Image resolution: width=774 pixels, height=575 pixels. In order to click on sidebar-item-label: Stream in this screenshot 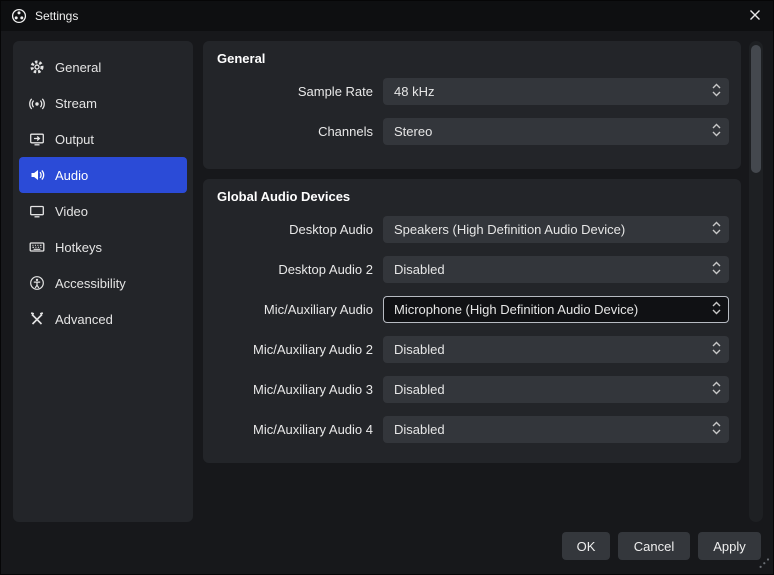, I will do `click(76, 103)`.